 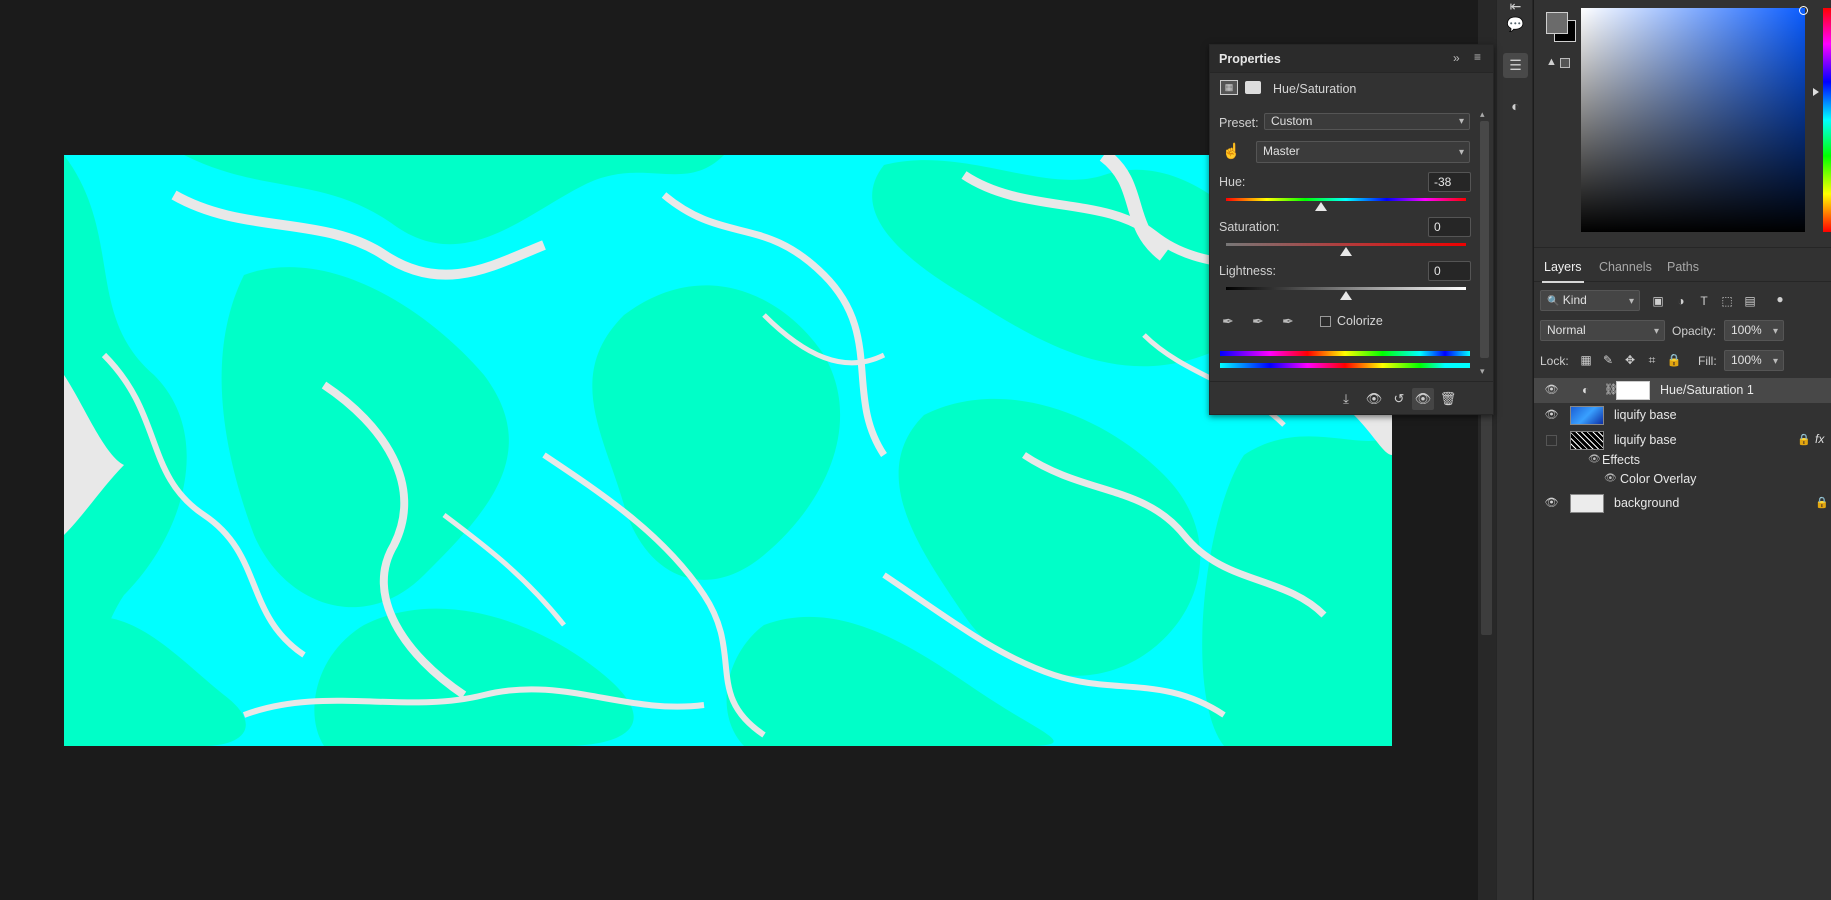 What do you see at coordinates (1258, 321) in the screenshot?
I see `eyedropper-add-icon: ✒` at bounding box center [1258, 321].